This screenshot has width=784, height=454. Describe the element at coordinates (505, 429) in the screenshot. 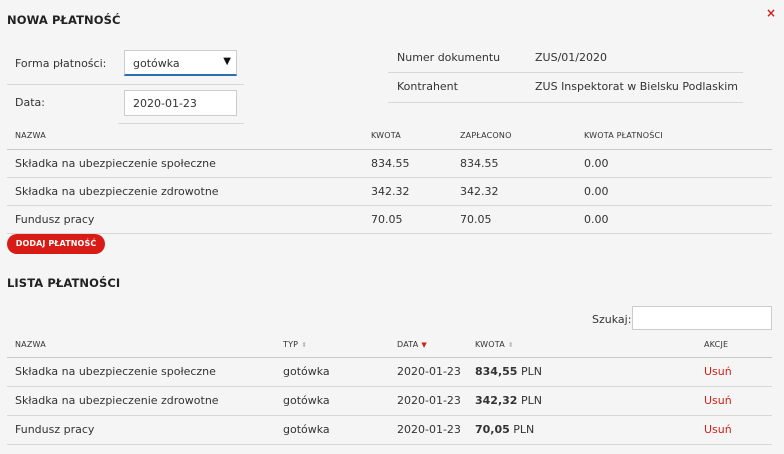

I see `payment-amount: 70,05 PLN` at that location.